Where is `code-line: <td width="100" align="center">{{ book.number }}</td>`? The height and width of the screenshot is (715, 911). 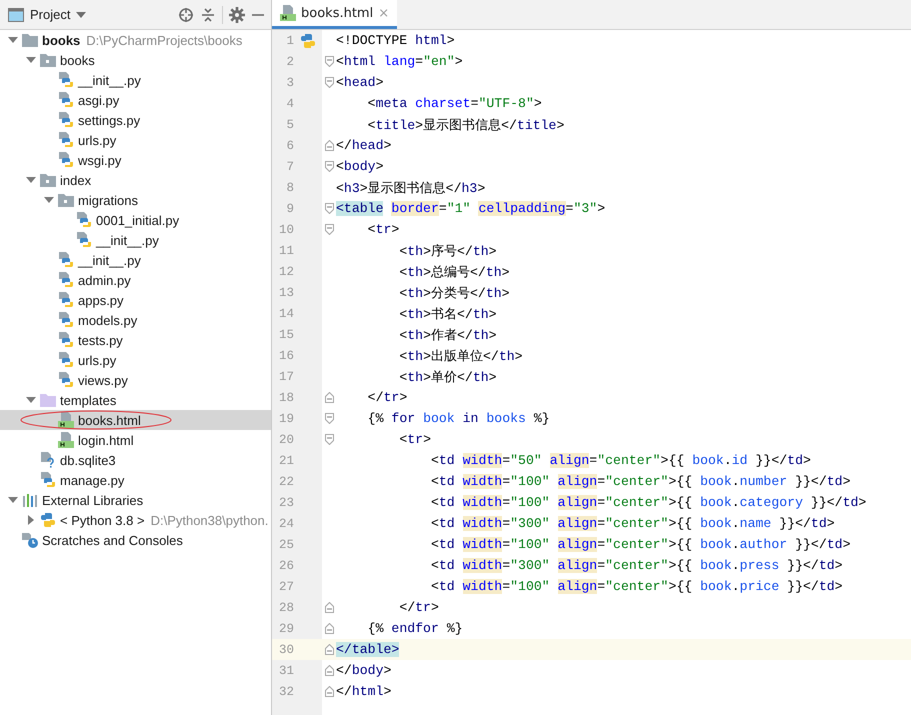
code-line: <td width="100" align="center">{{ book.number }}</td> is located at coordinates (640, 481).